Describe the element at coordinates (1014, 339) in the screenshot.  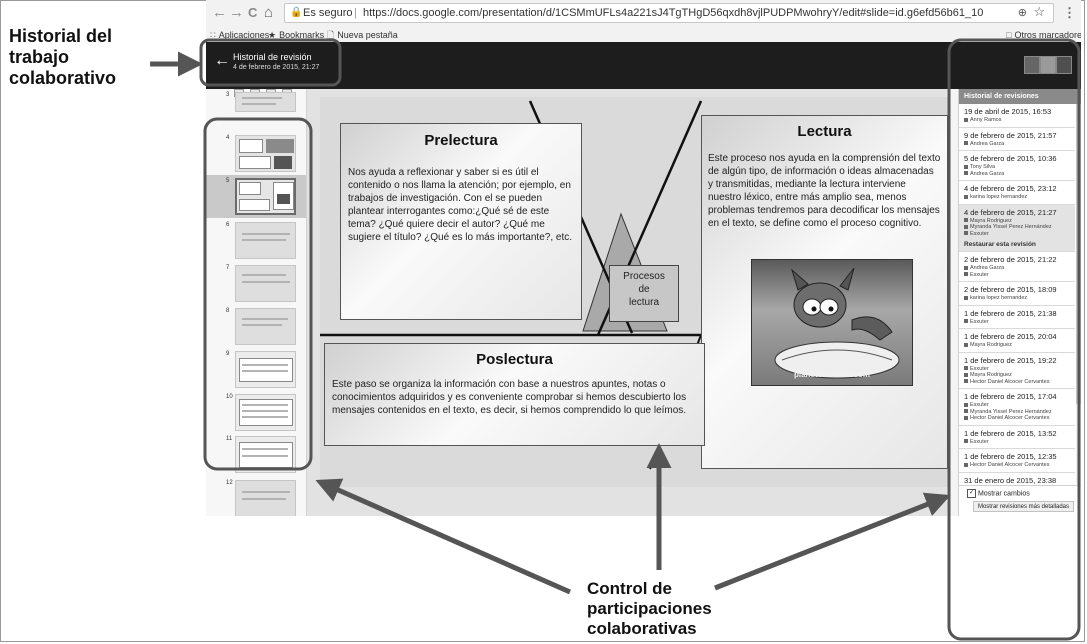
I see `callout-box-revisions` at that location.